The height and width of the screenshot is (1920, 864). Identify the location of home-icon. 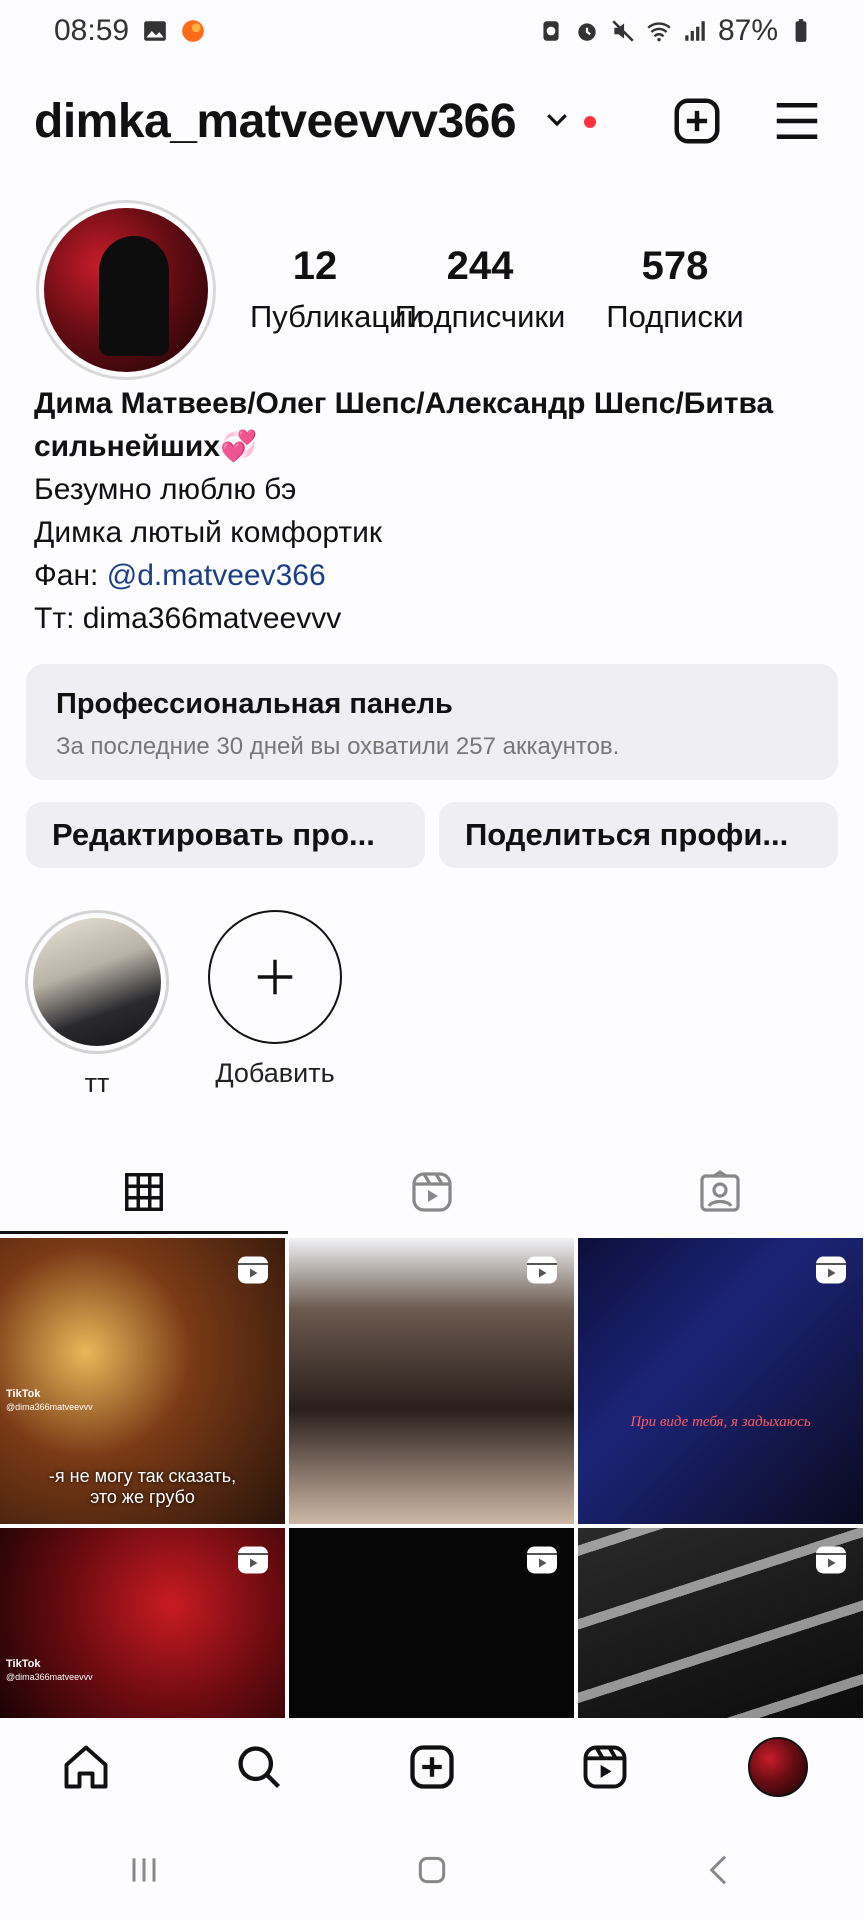
(86, 1767).